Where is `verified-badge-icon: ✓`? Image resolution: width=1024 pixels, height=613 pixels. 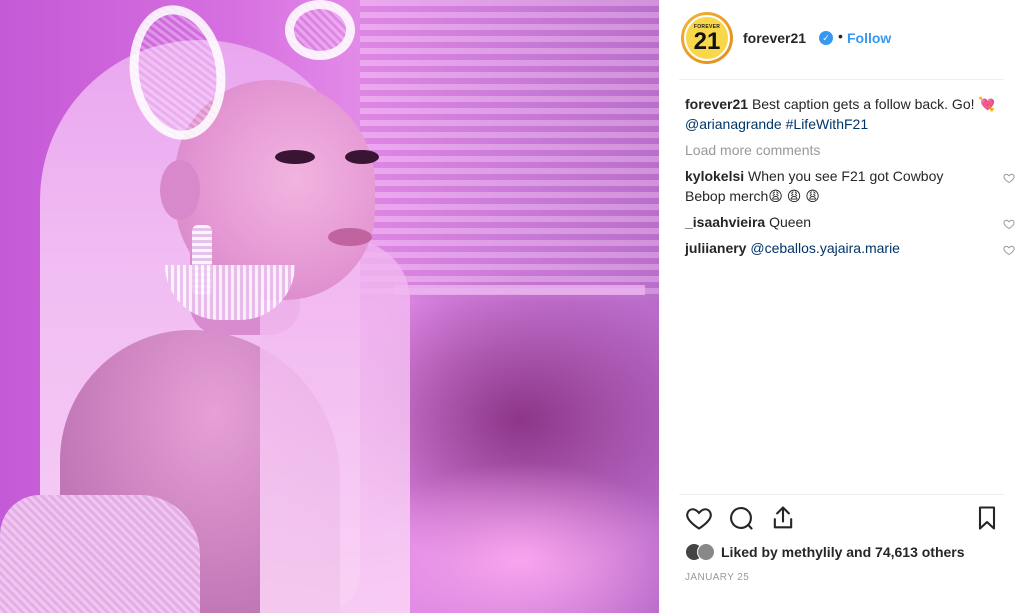
verified-badge-icon: ✓ is located at coordinates (826, 38).